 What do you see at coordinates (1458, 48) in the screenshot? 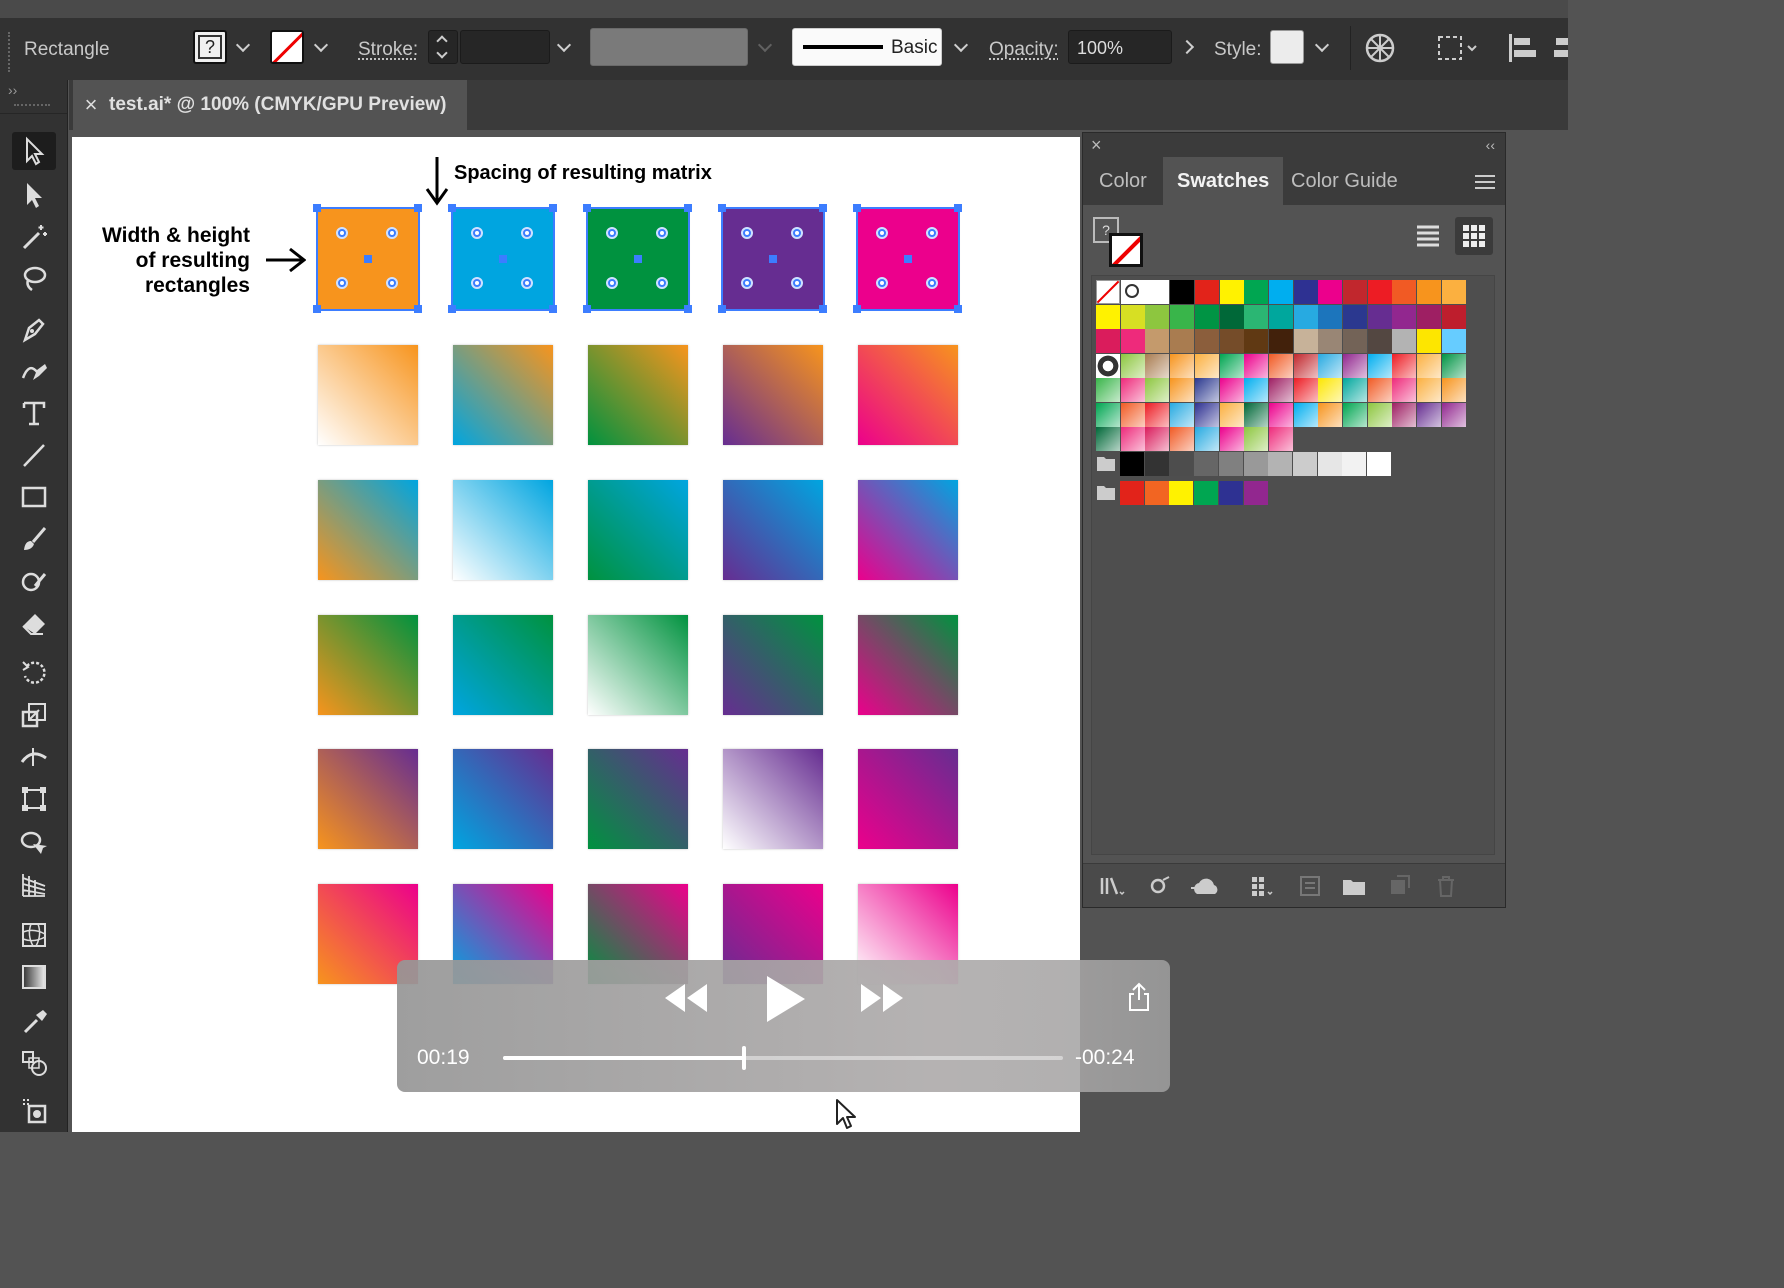
I see `transform-bounding-icon` at bounding box center [1458, 48].